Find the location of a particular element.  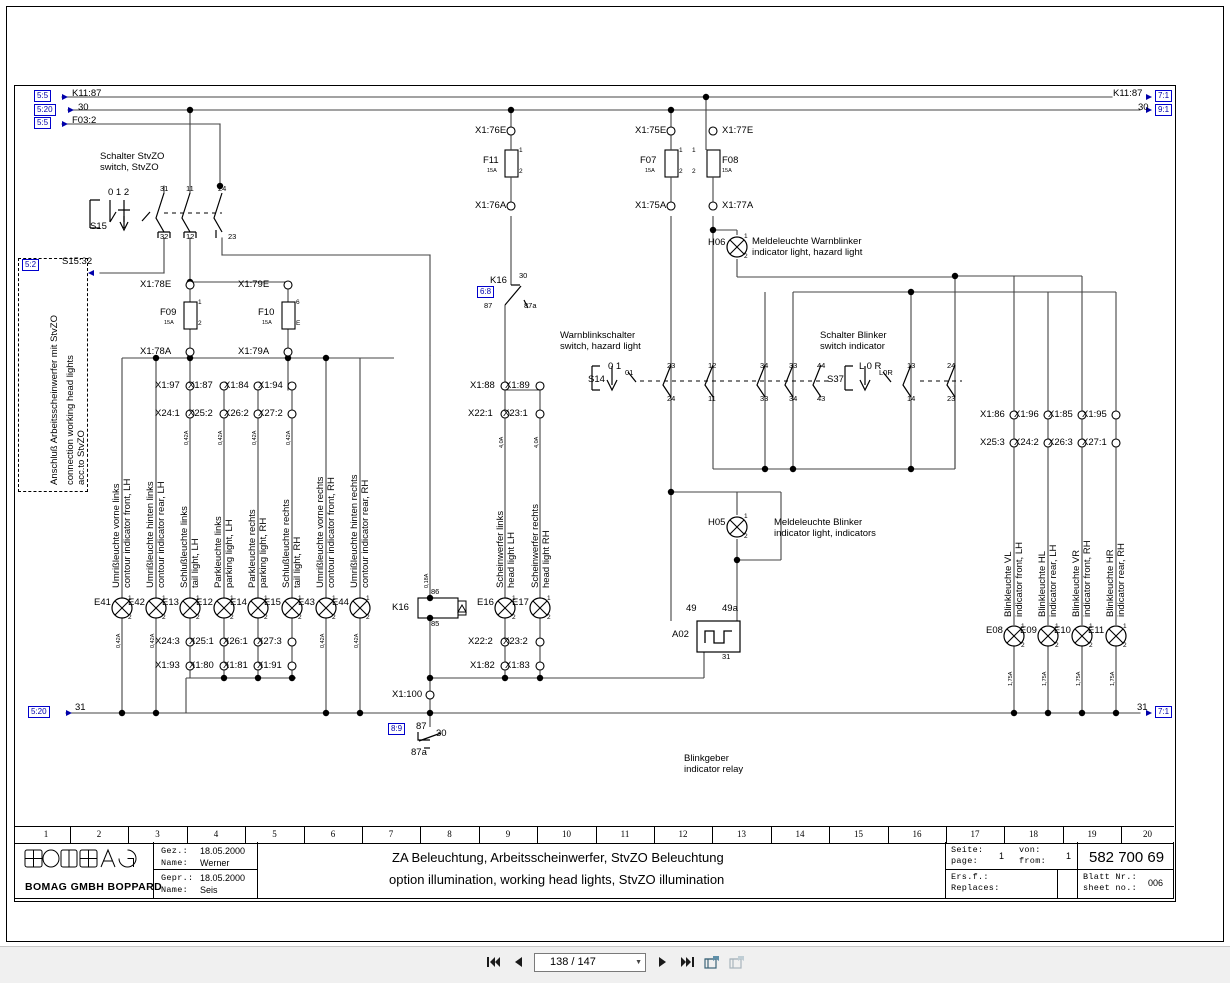

drawing-number: 582 700 69 is located at coordinates (1127, 857).